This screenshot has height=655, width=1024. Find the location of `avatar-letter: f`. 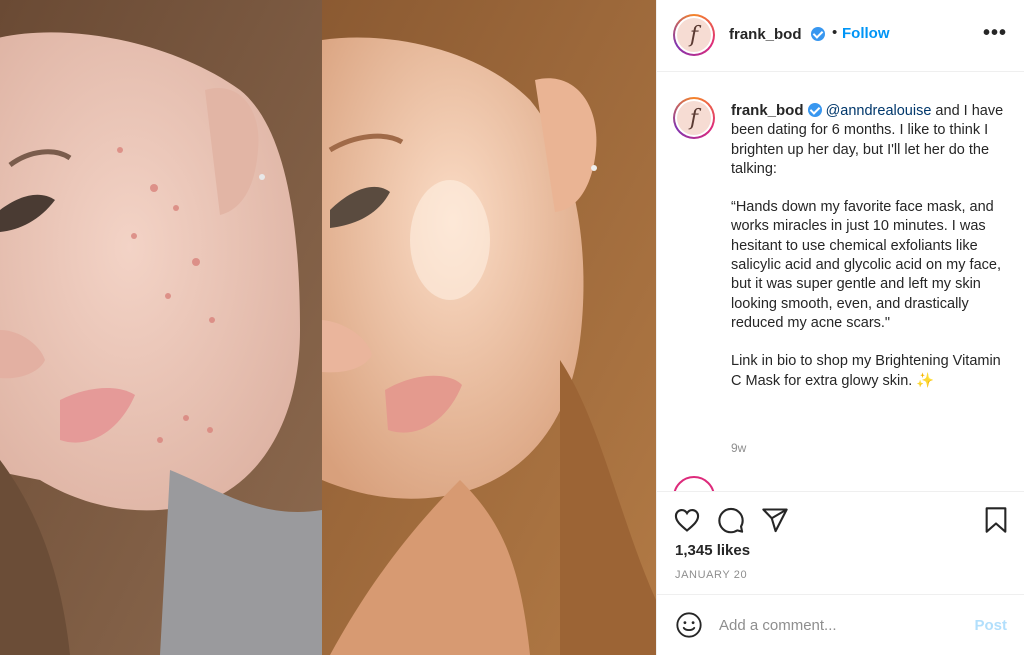

avatar-letter: f is located at coordinates (694, 35).